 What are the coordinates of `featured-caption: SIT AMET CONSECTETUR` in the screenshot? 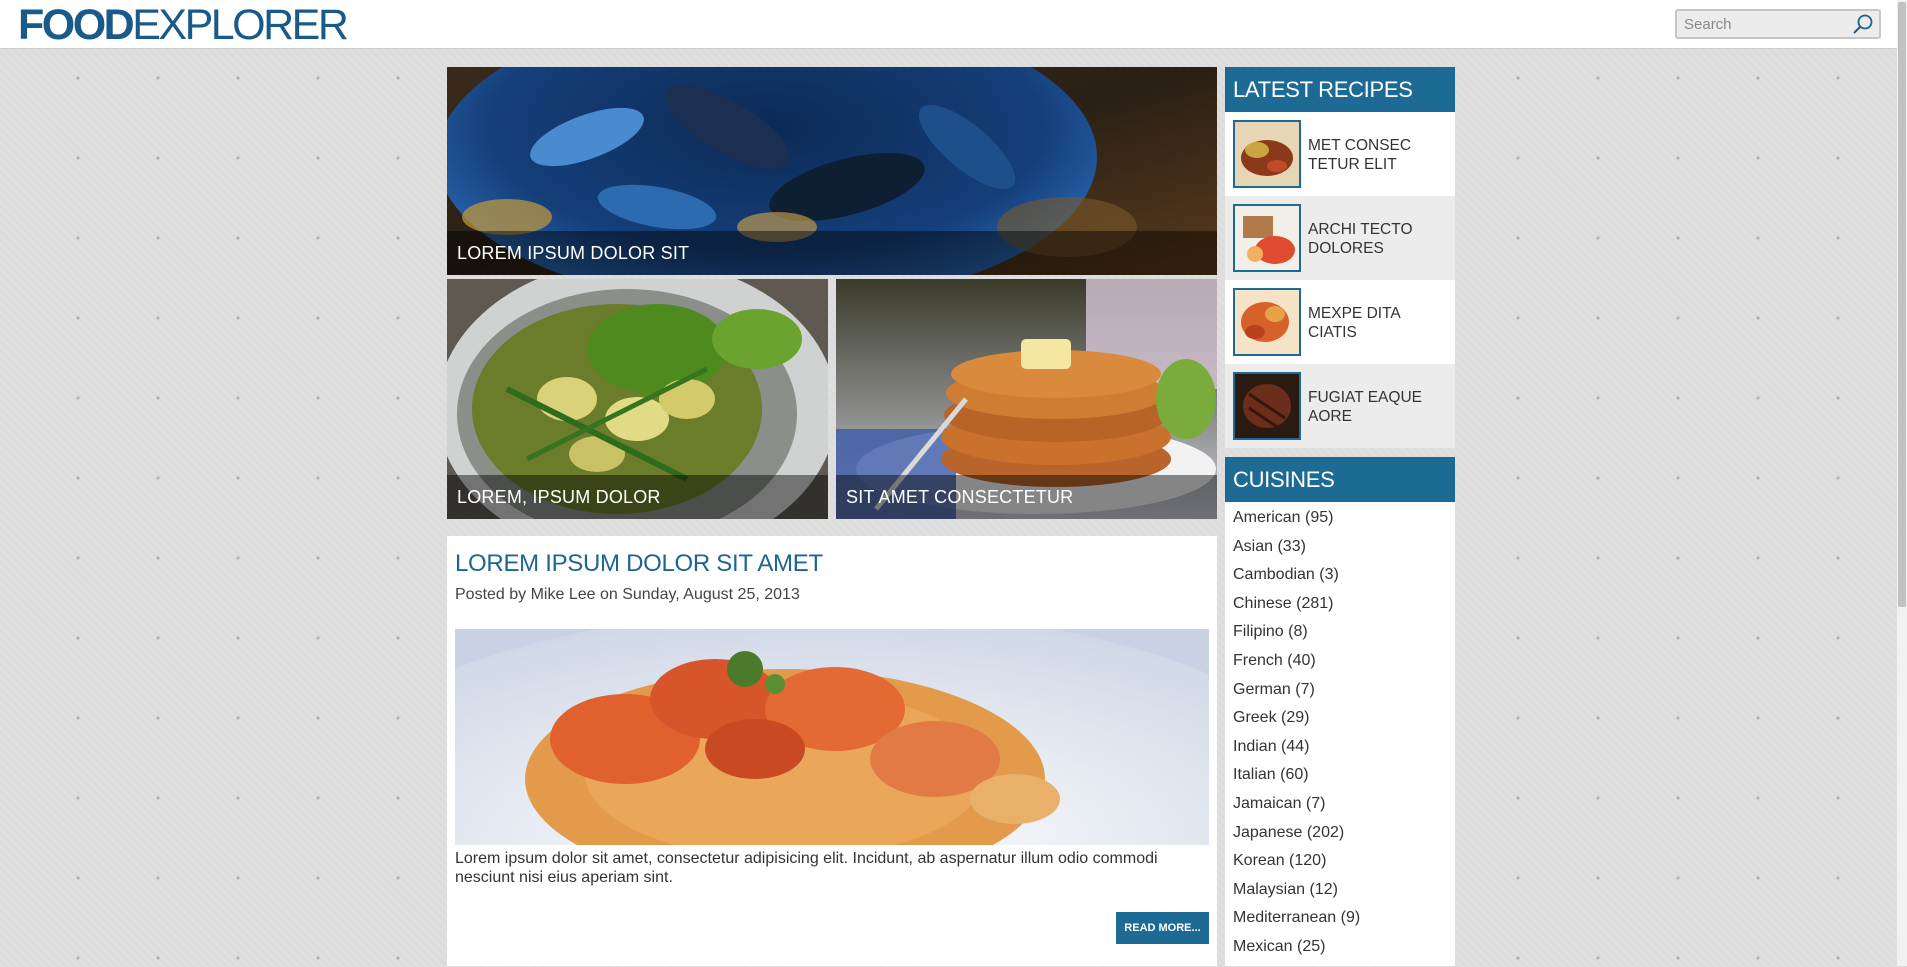 It's located at (1026, 497).